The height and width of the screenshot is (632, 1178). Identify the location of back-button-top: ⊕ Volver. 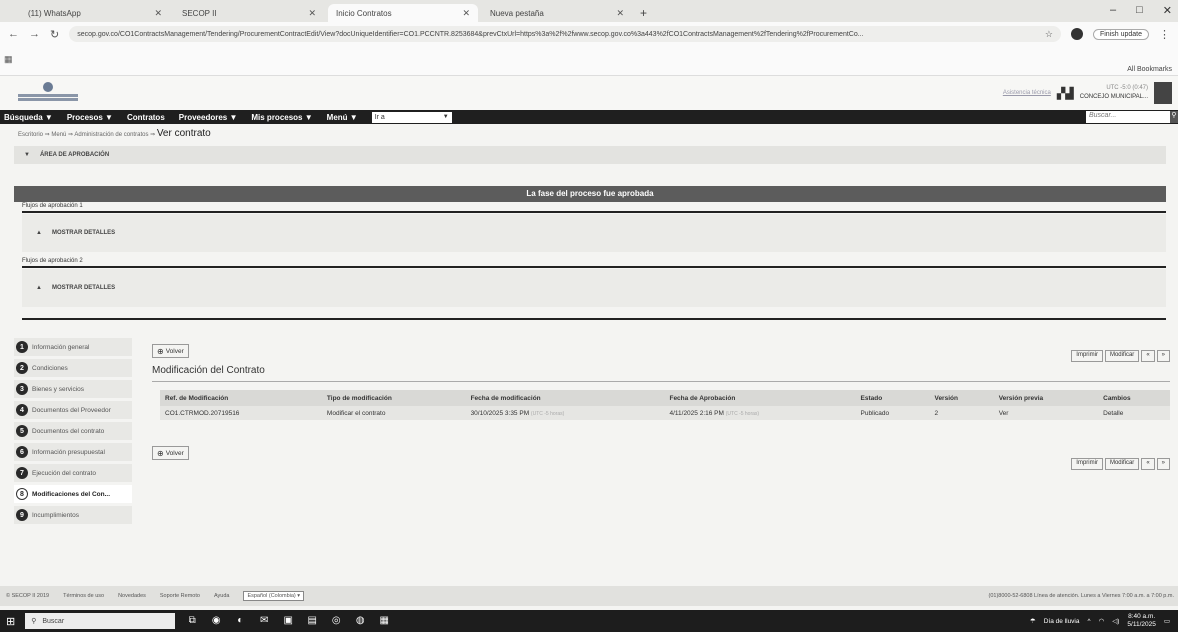
(170, 351).